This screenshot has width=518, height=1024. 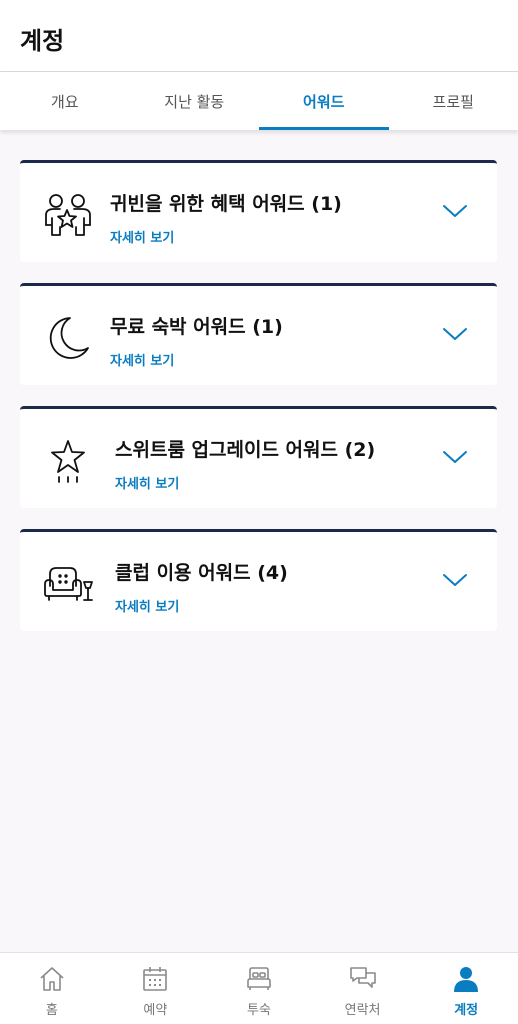 I want to click on bed-icon, so click(x=259, y=978).